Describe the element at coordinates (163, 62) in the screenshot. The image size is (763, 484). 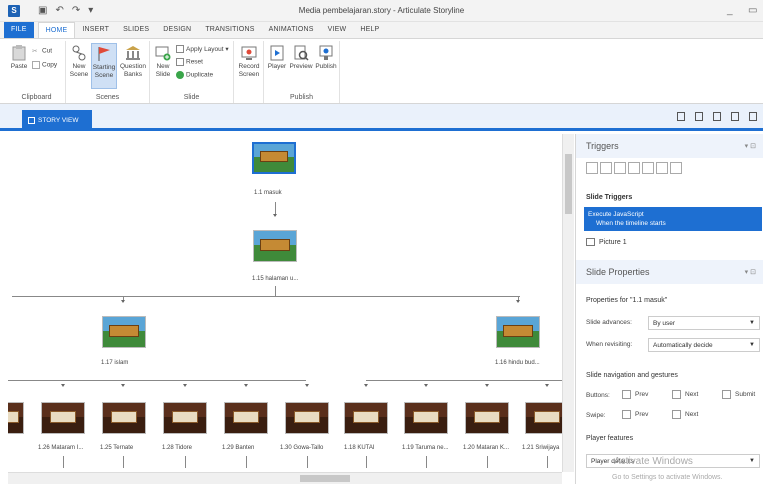
I see `new-slide-button: New Slide` at that location.